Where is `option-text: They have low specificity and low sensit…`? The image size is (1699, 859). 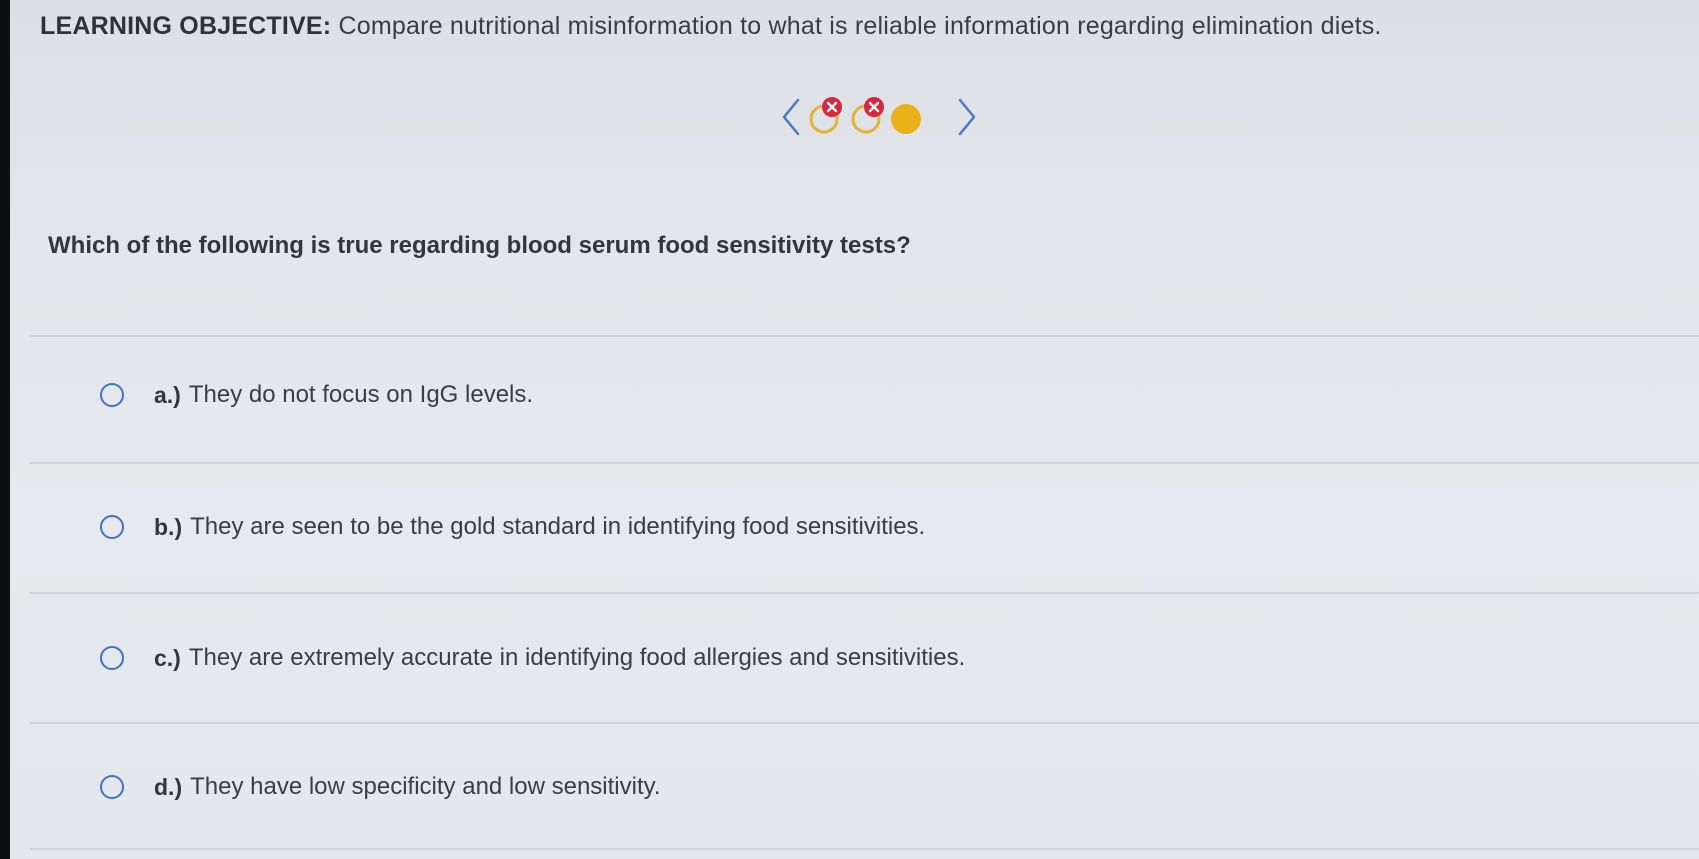
option-text: They have low specificity and low sensit… is located at coordinates (425, 786).